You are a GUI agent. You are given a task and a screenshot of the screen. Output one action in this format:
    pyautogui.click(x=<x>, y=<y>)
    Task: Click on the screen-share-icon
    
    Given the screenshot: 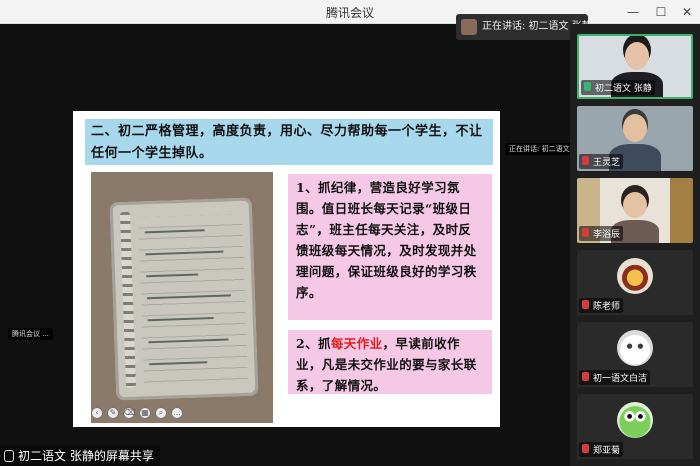 What is the action you would take?
    pyautogui.click(x=9, y=456)
    